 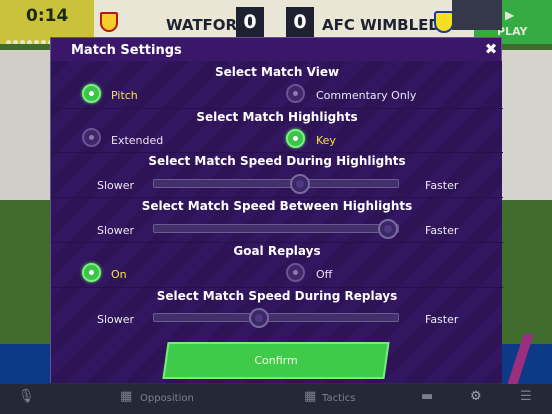 I want to click on radio-label-on: On, so click(x=119, y=274).